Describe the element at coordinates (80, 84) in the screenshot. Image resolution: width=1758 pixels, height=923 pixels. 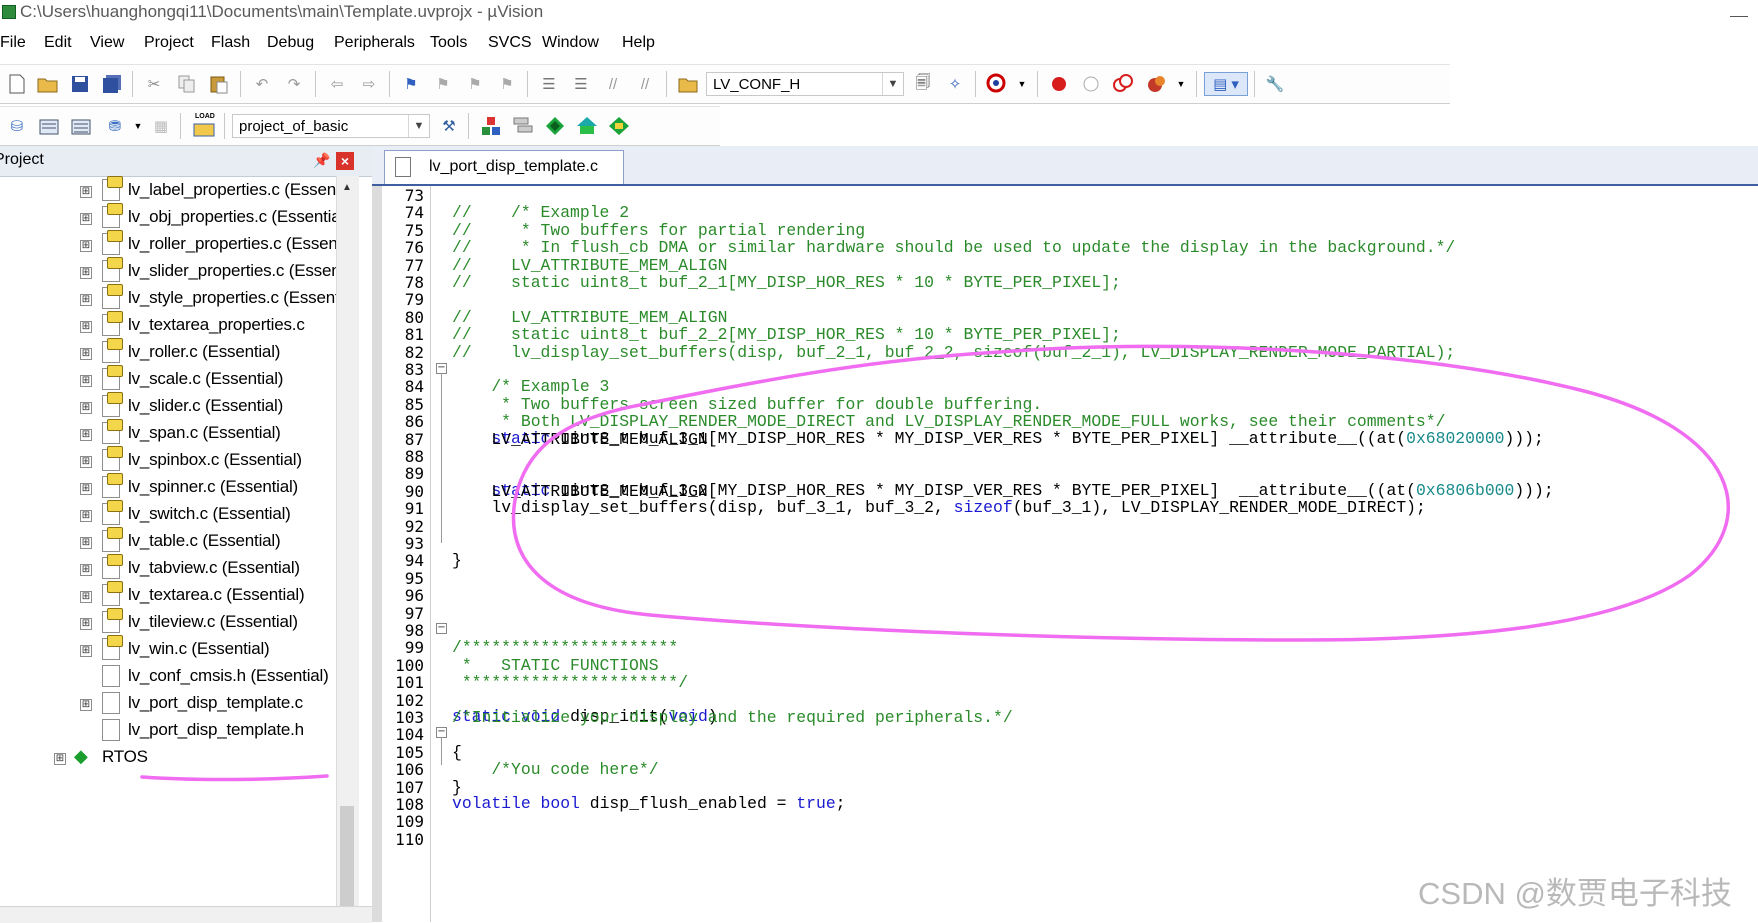
I see `save-icon` at that location.